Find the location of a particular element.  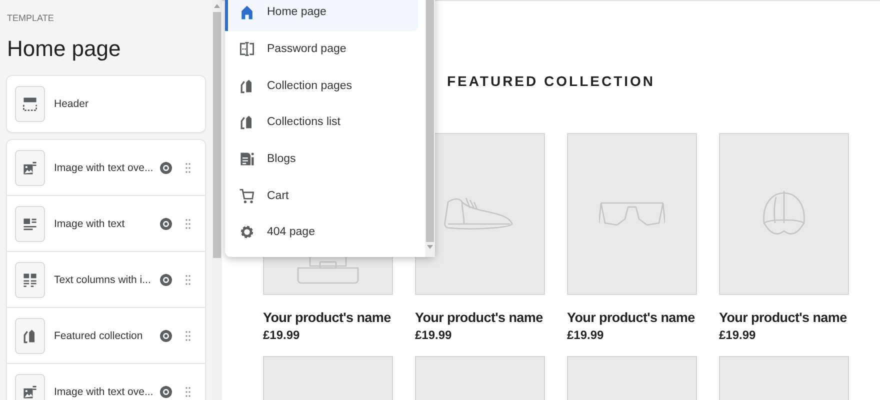

scroll-down-icon is located at coordinates (430, 247).